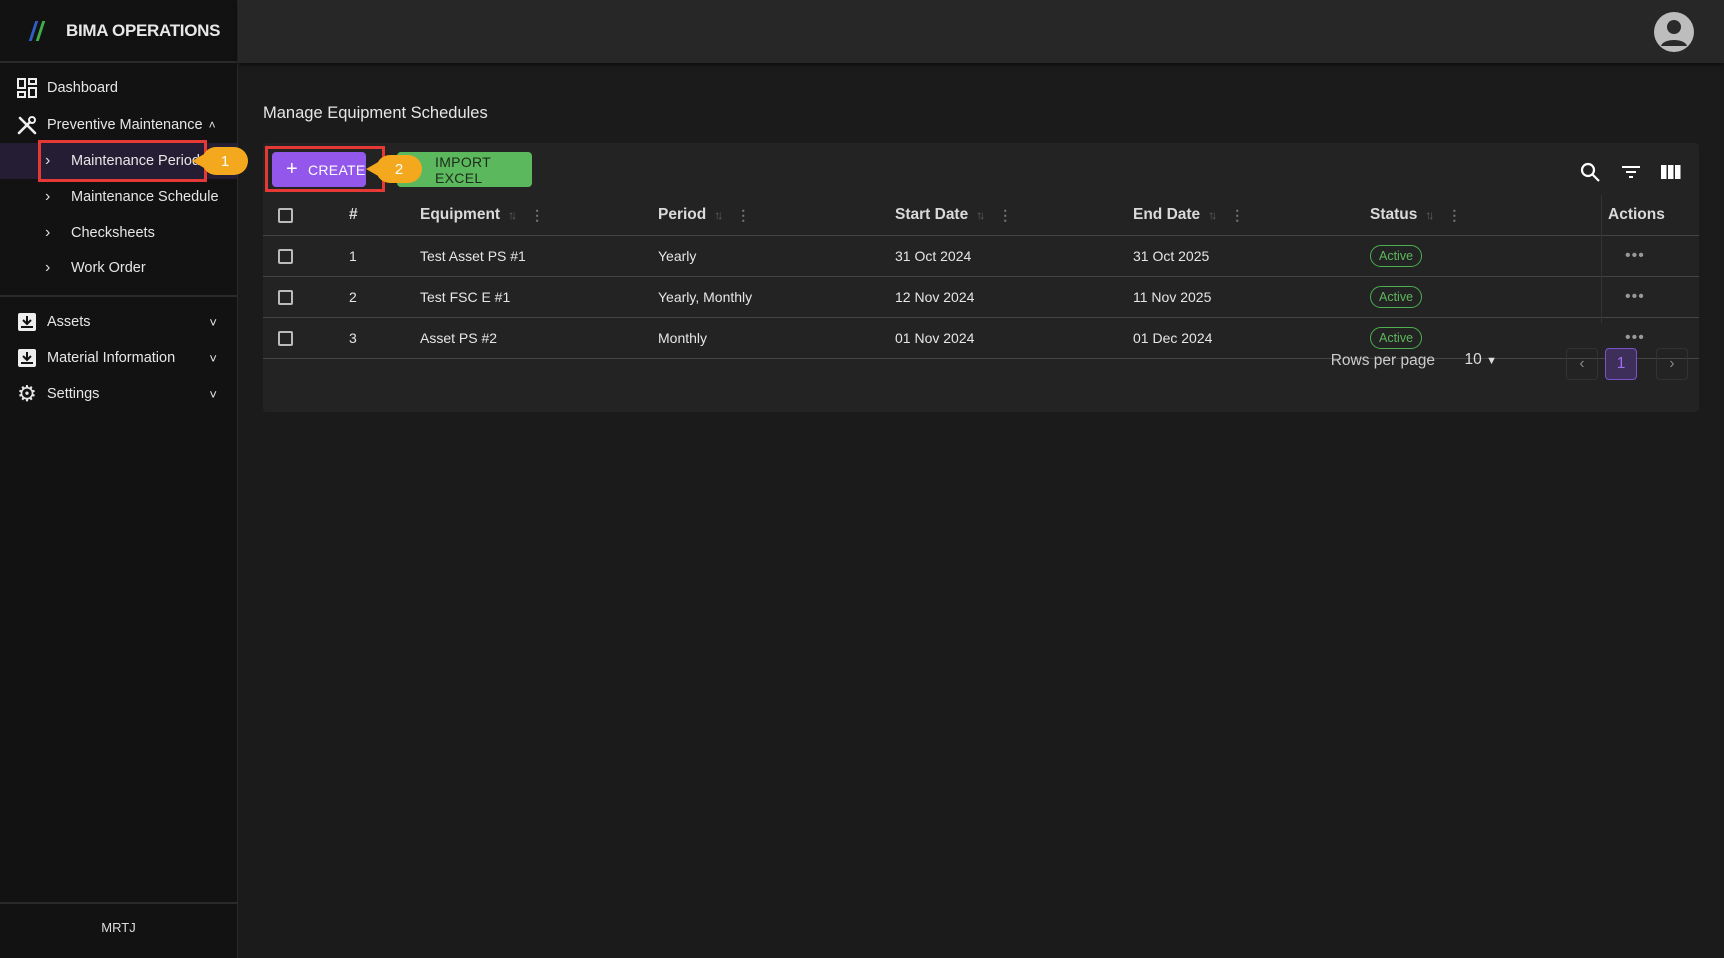  What do you see at coordinates (1590, 172) in the screenshot?
I see `search-icon` at bounding box center [1590, 172].